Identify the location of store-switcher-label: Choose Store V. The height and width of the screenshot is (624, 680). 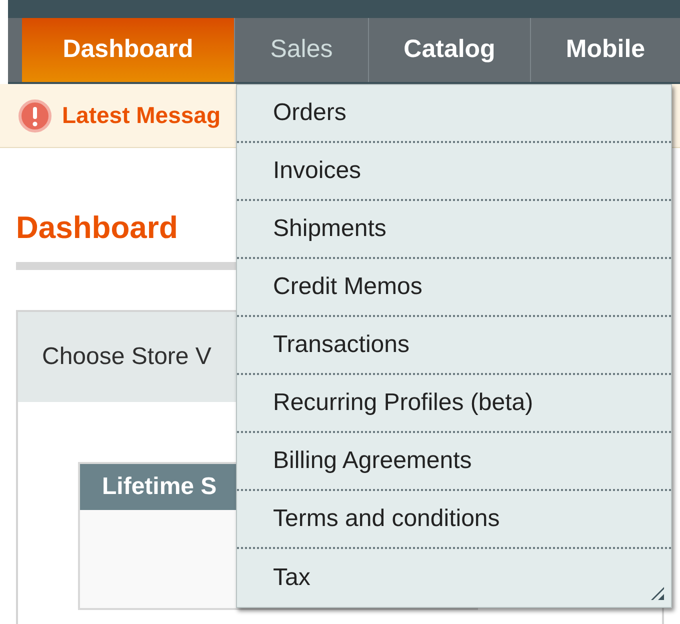
(127, 357).